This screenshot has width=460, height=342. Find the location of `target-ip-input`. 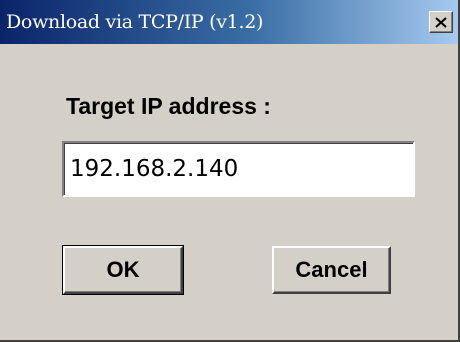

target-ip-input is located at coordinates (238, 169).